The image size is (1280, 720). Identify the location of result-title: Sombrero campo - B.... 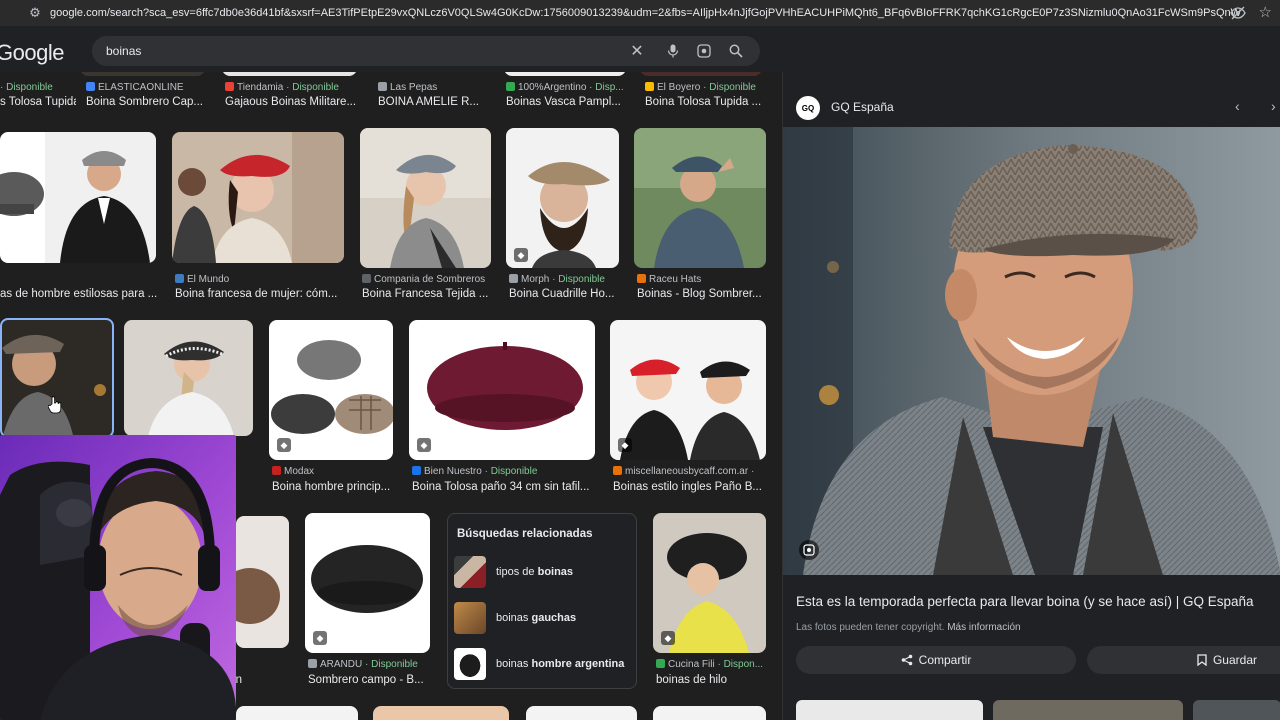
(370, 680).